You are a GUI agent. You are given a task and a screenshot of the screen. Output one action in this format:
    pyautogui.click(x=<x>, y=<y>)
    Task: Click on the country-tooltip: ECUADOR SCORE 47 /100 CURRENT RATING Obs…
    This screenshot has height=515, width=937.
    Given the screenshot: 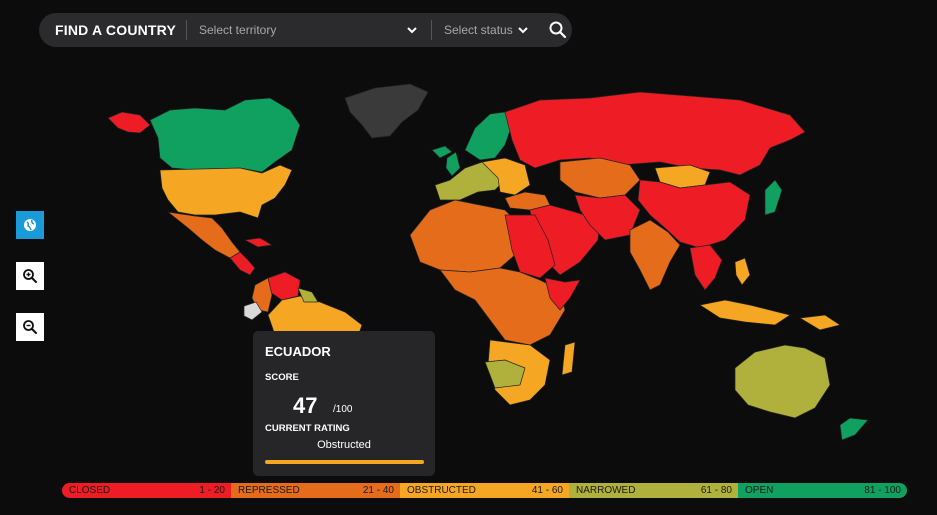 What is the action you would take?
    pyautogui.click(x=344, y=403)
    